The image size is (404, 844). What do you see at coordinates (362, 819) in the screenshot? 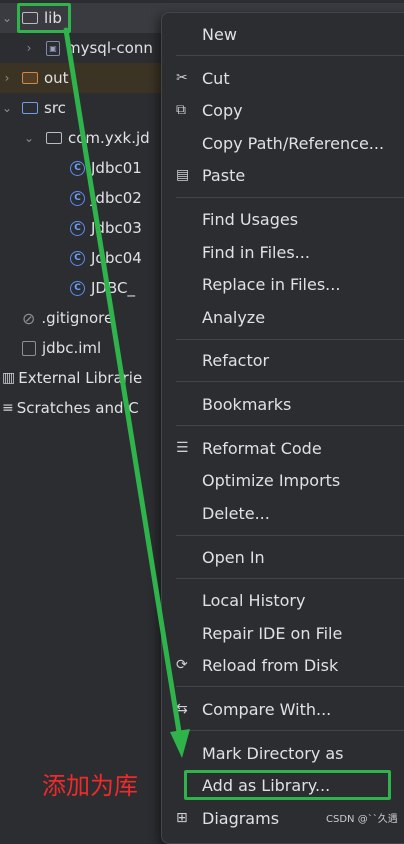
I see `watermark: CSDN @``久遇` at bounding box center [362, 819].